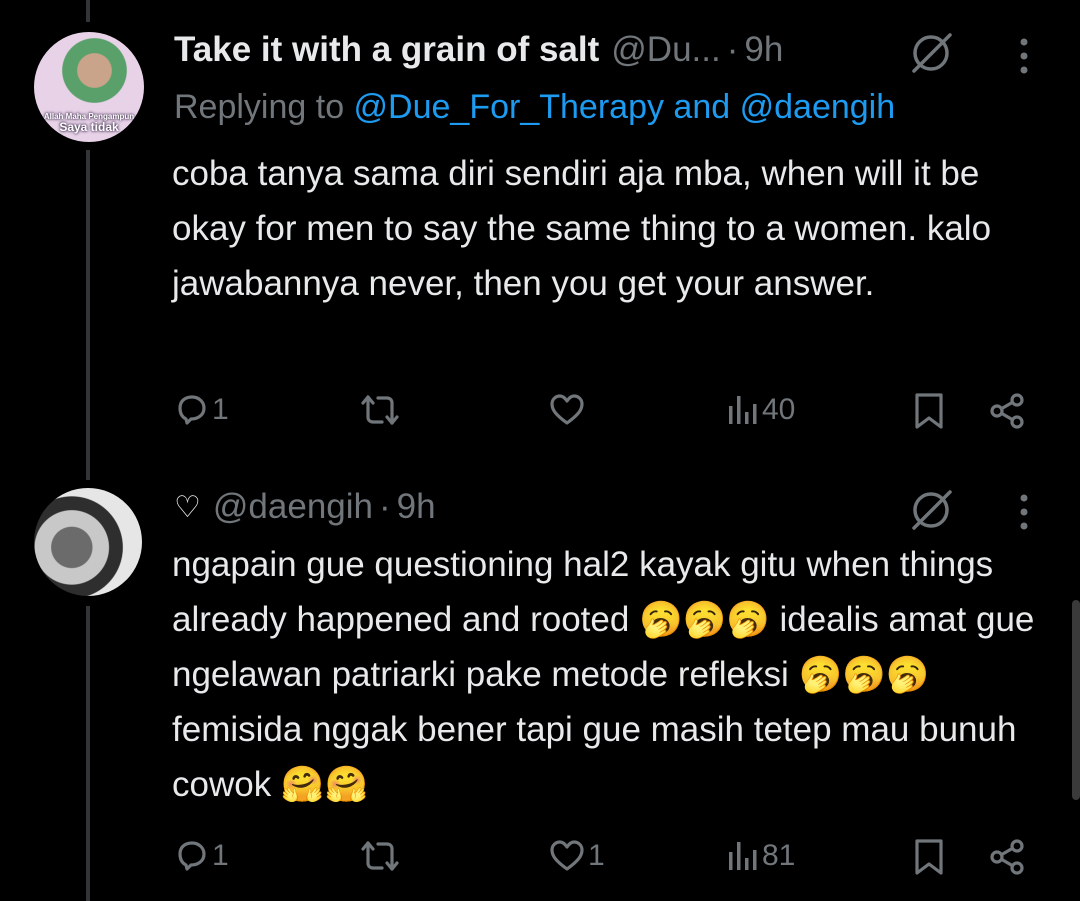 Image resolution: width=1080 pixels, height=901 pixels. I want to click on thread-line-top, so click(88, 11).